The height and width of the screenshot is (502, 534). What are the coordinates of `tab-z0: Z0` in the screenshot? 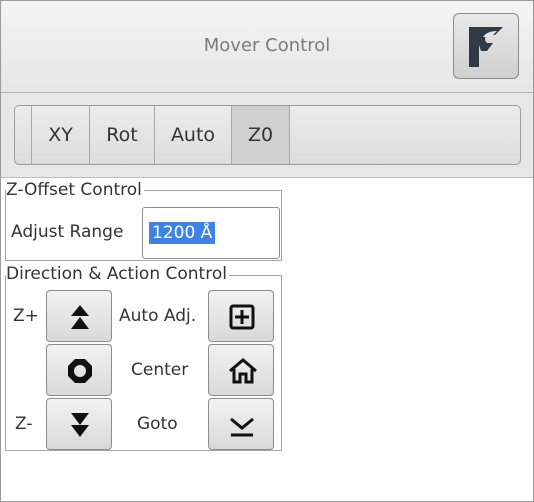 It's located at (260, 135).